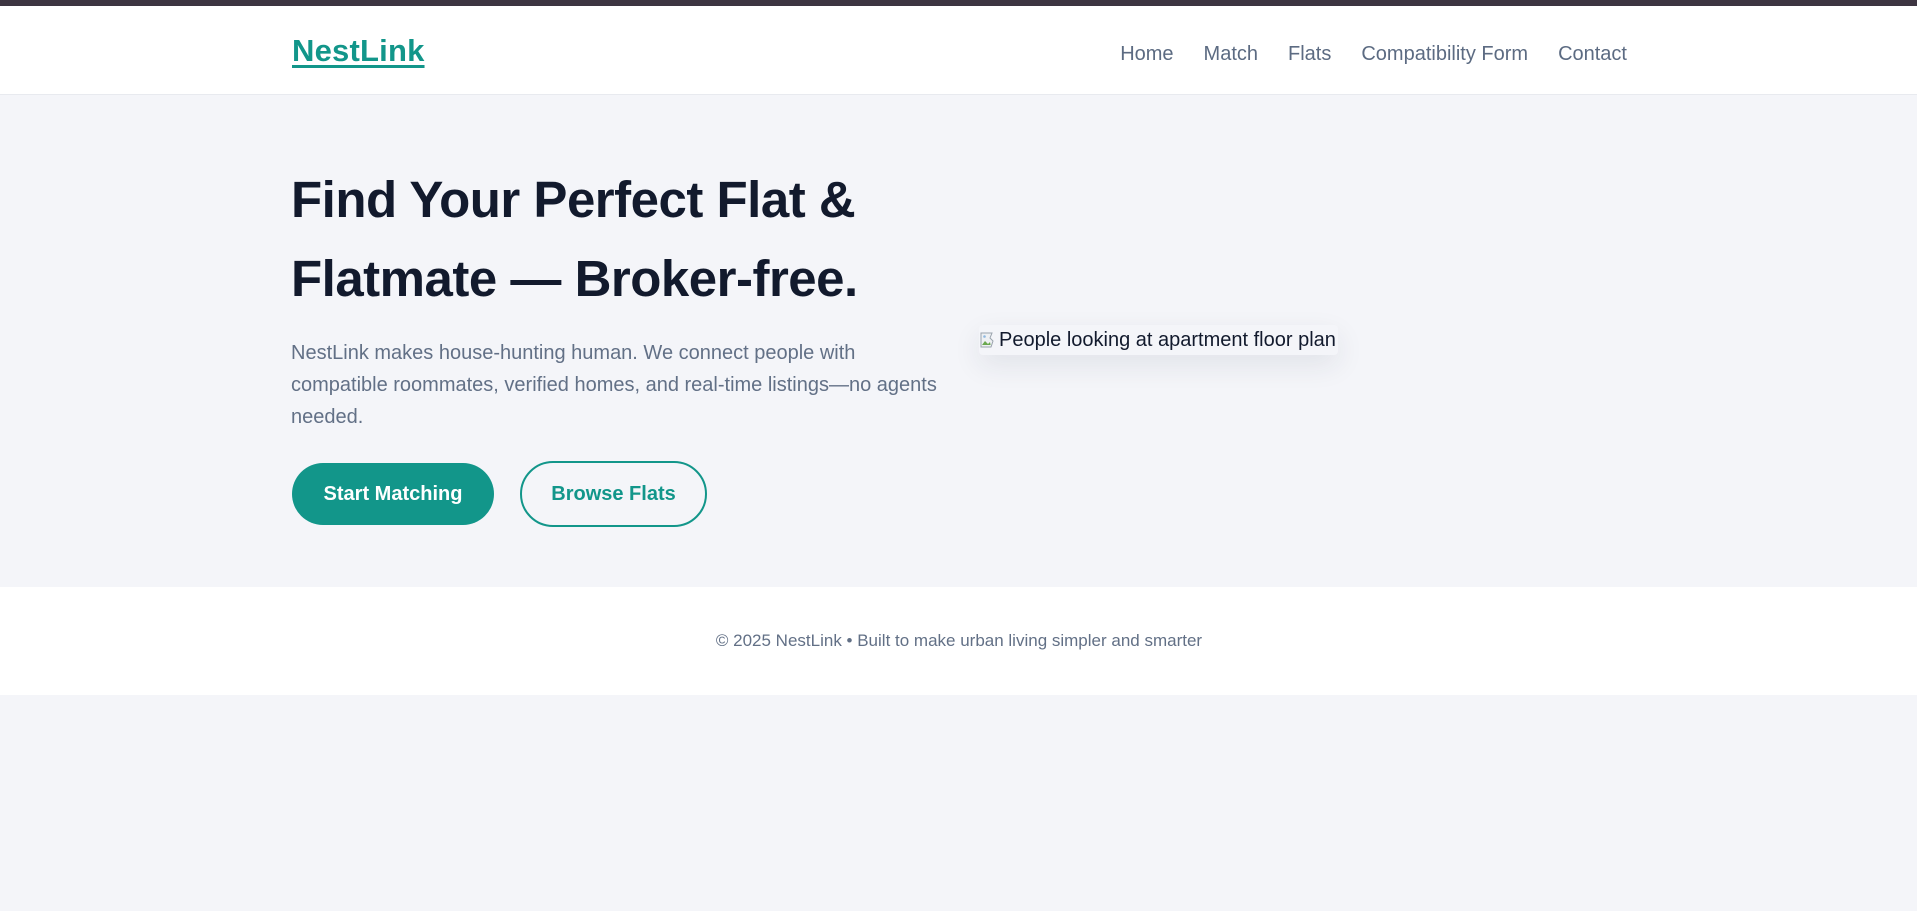 The width and height of the screenshot is (1917, 911). I want to click on hero-image-alt-text: People looking at apartment floor plan, so click(1167, 339).